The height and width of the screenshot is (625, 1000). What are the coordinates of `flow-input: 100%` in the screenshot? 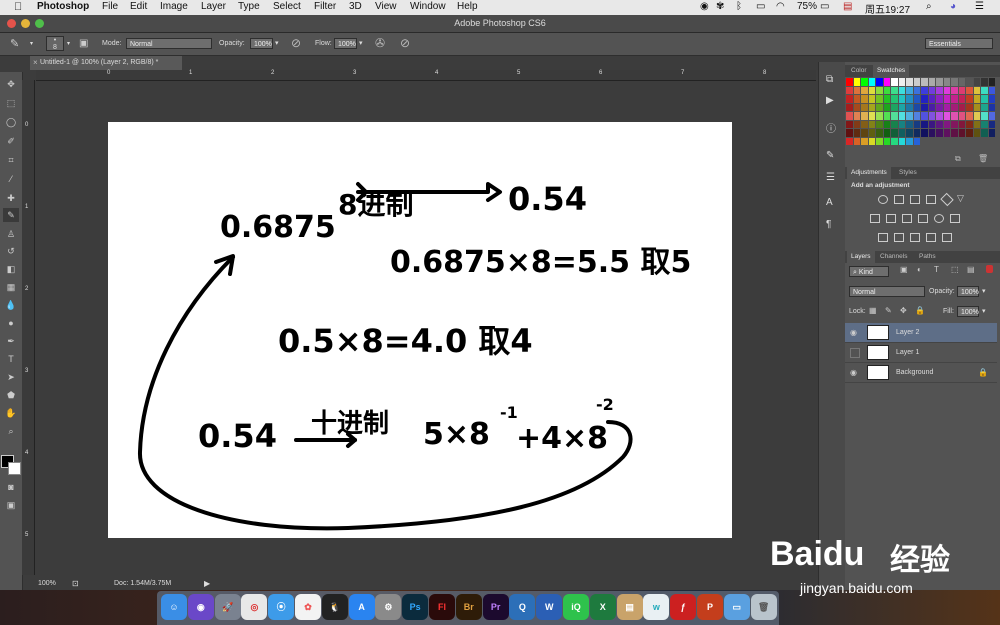 It's located at (345, 43).